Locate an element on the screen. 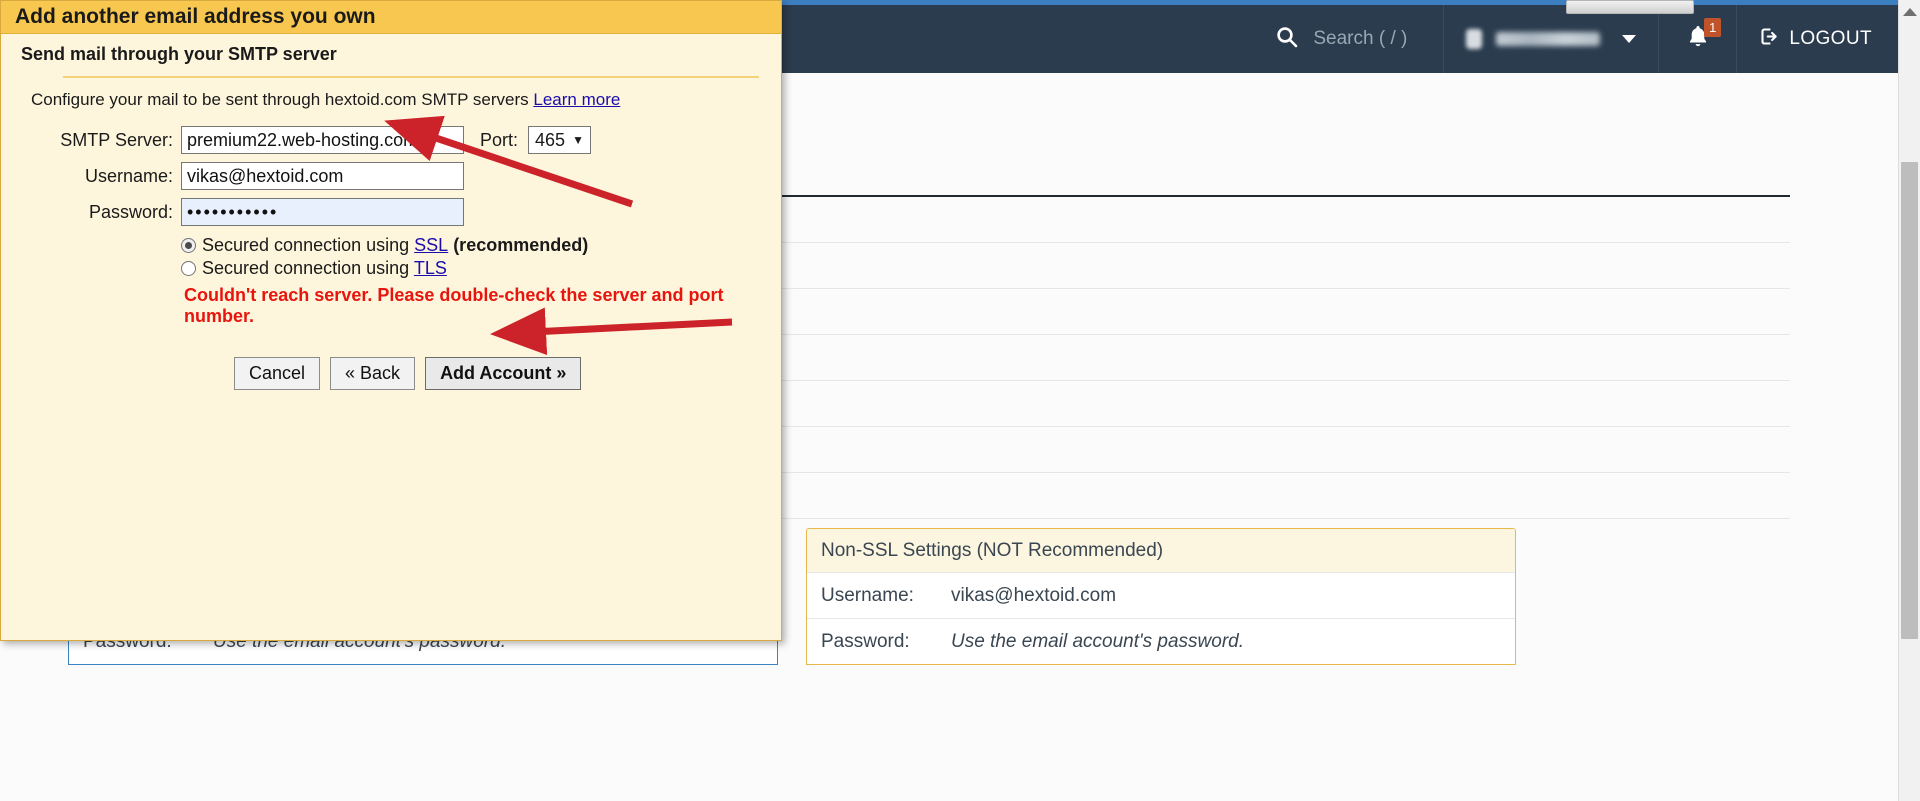  port-select: 465 ▼ is located at coordinates (559, 140).